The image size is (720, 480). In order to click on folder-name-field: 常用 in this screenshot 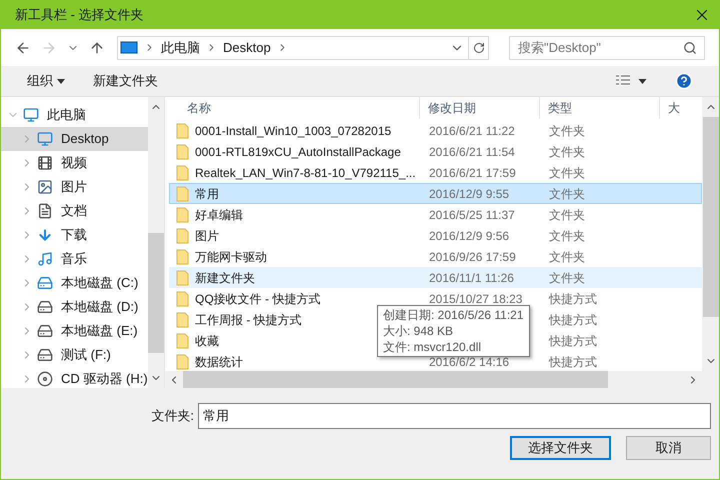, I will do `click(454, 416)`.